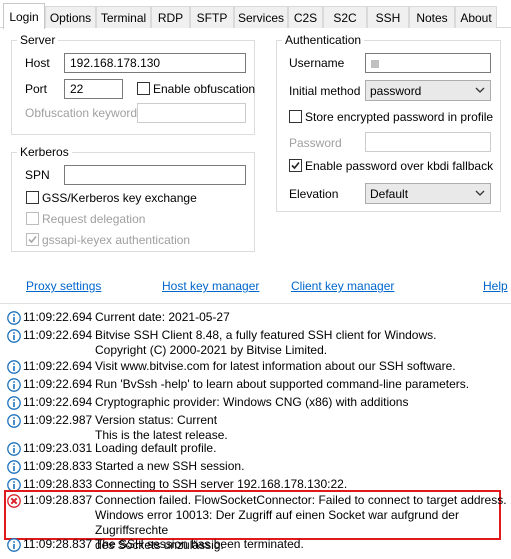 Image resolution: width=511 pixels, height=559 pixels. I want to click on spn-label: SPN, so click(37, 175).